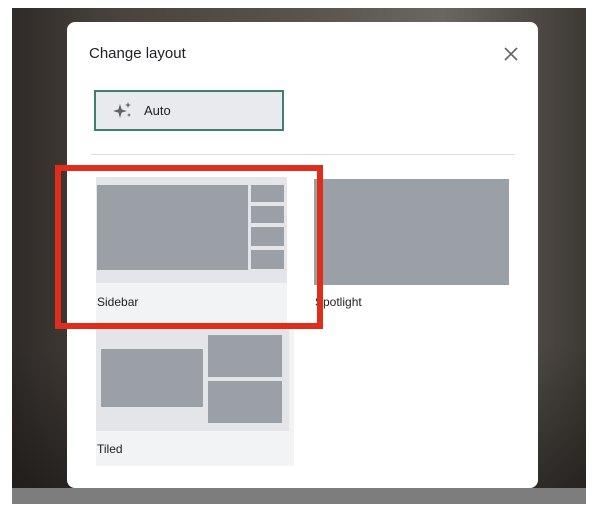  Describe the element at coordinates (123, 111) in the screenshot. I see `sparkle-icon` at that location.